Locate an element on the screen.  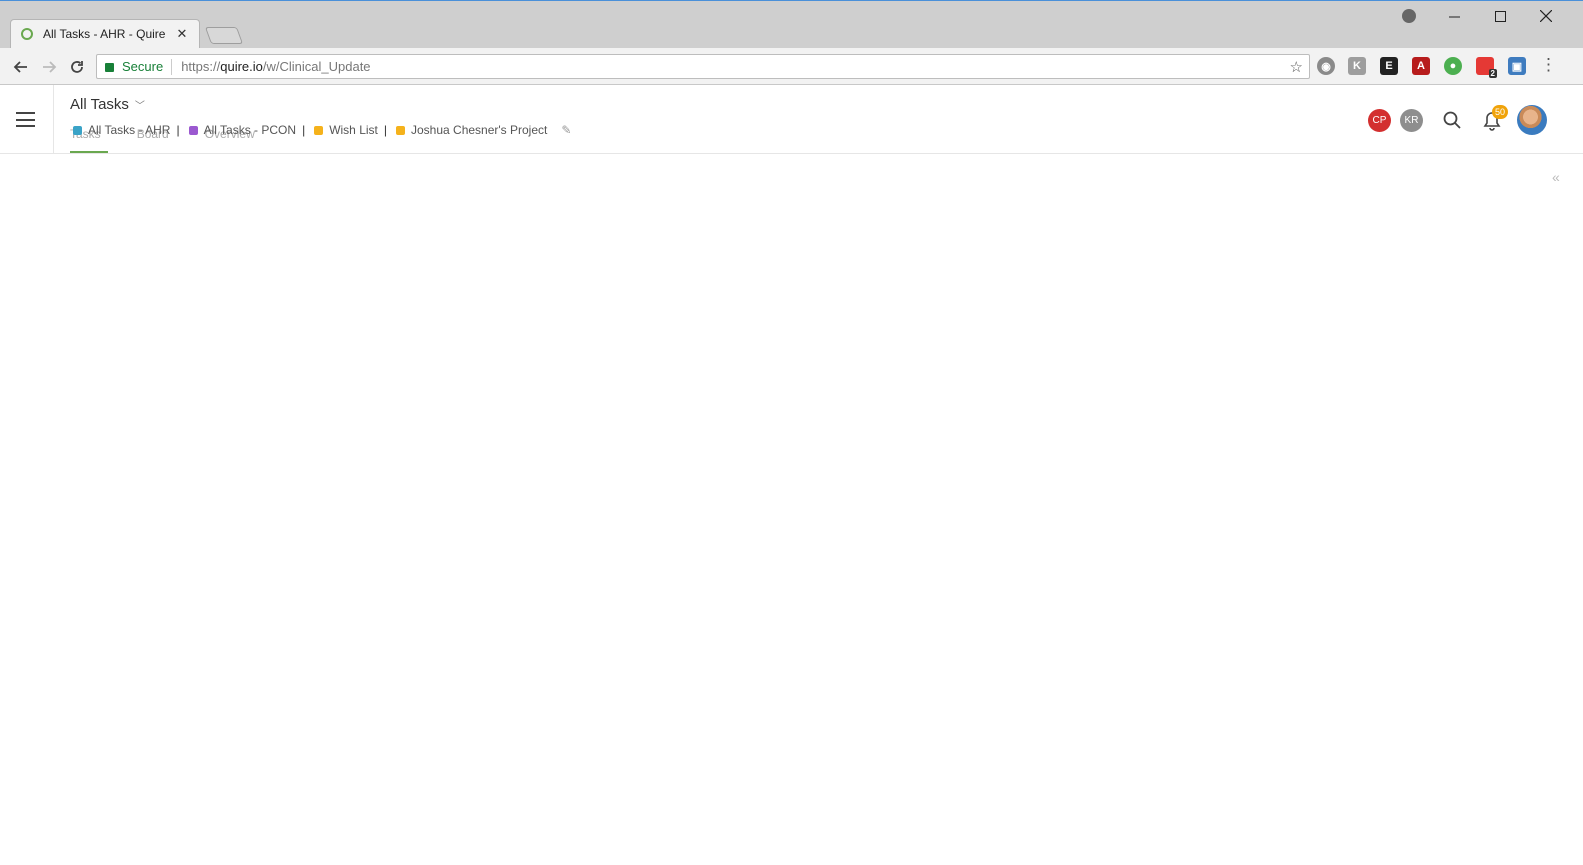
active-tab-indicator is located at coordinates (89, 152).